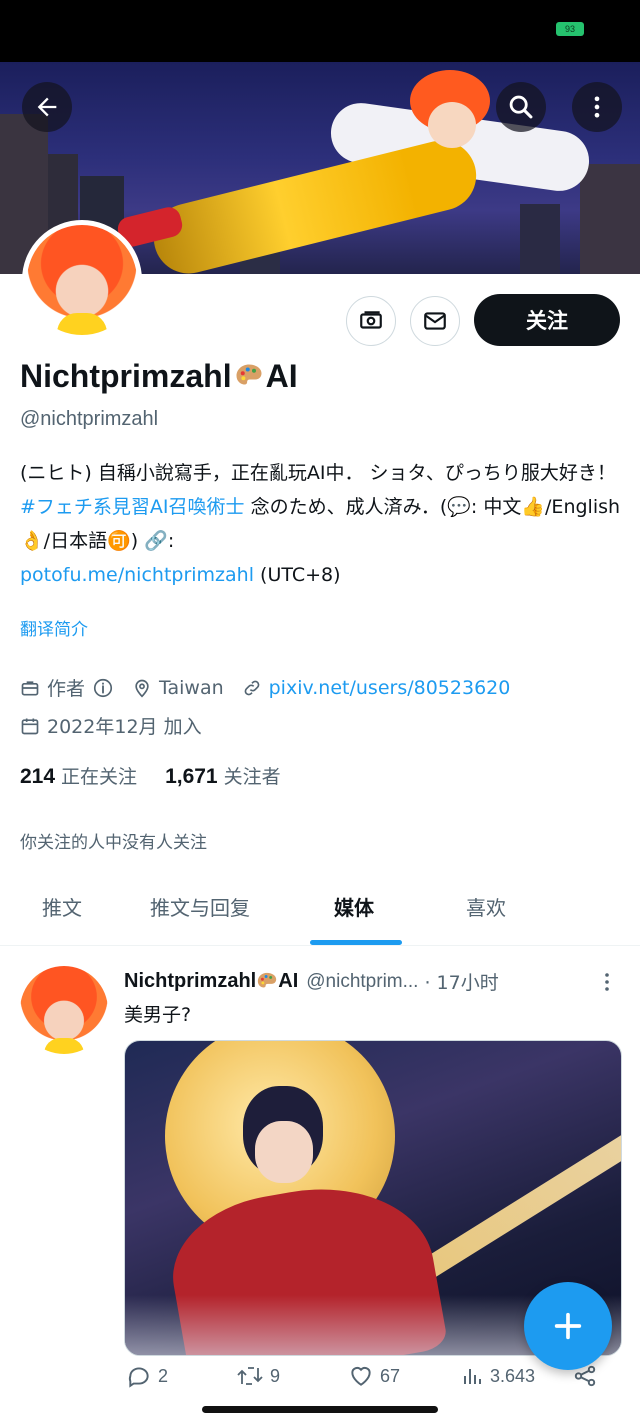 The width and height of the screenshot is (640, 1422). I want to click on bio-hashtag-link: #フェチ系見習AI召喚術士, so click(132, 507).